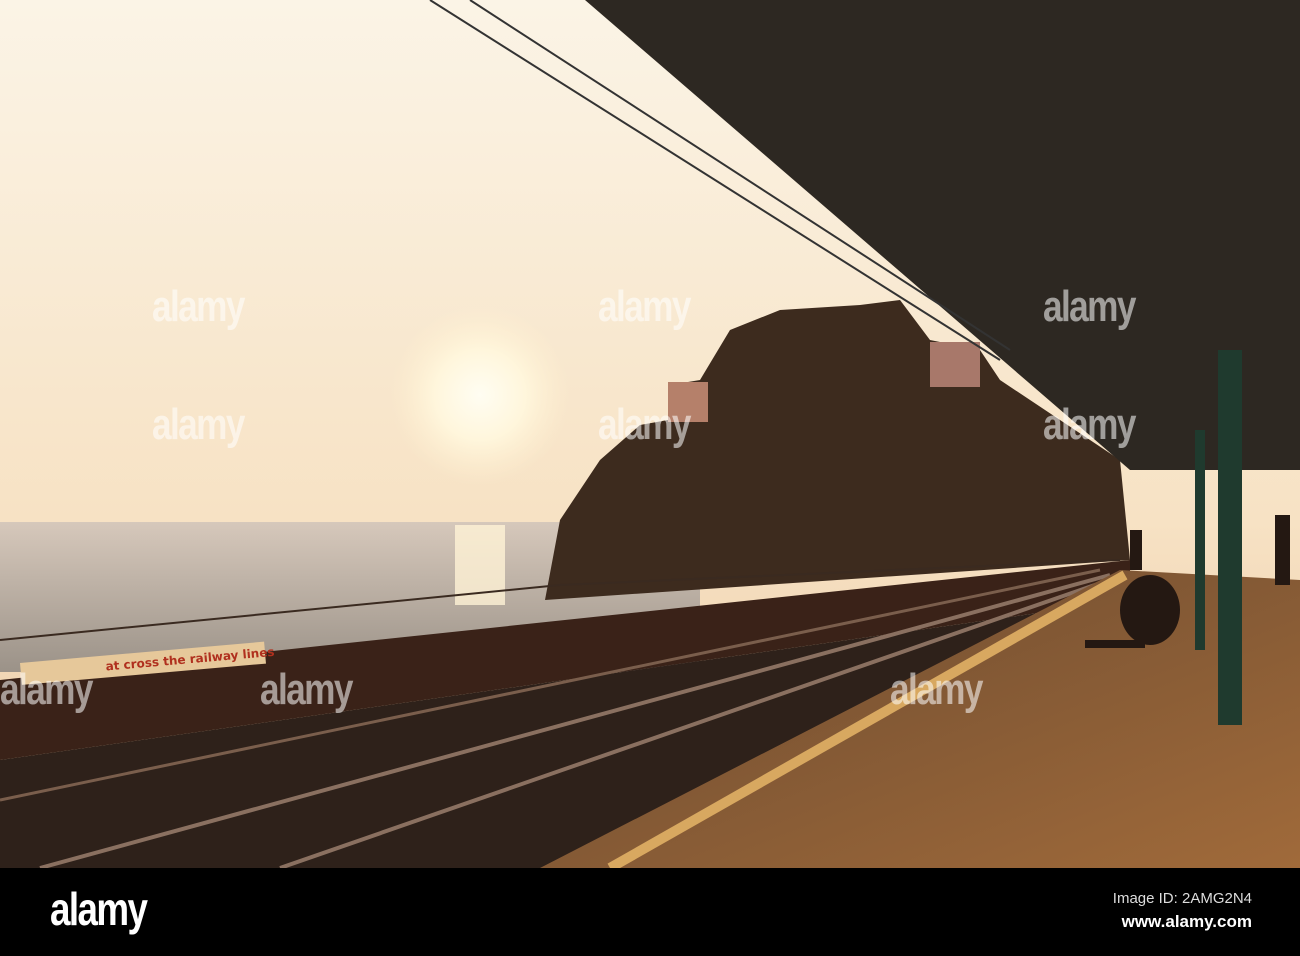 This screenshot has width=1300, height=956. I want to click on sun, so click(480, 395).